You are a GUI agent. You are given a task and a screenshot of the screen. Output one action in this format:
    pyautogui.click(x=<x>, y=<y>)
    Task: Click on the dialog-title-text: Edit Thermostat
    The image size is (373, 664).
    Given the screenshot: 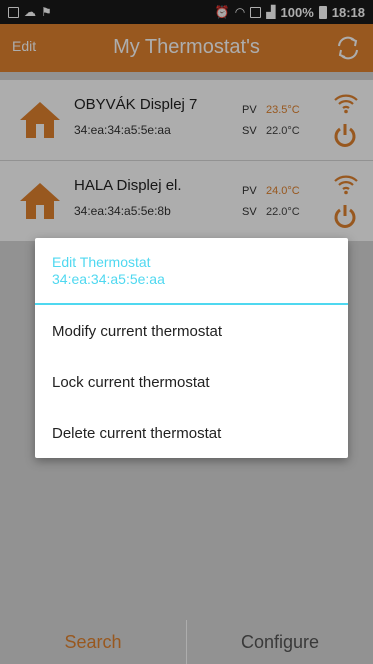 What is the action you would take?
    pyautogui.click(x=101, y=262)
    